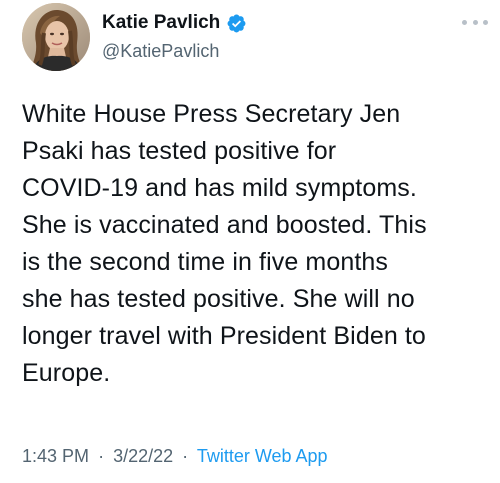 The image size is (500, 483). I want to click on verified-badge-icon, so click(236, 23).